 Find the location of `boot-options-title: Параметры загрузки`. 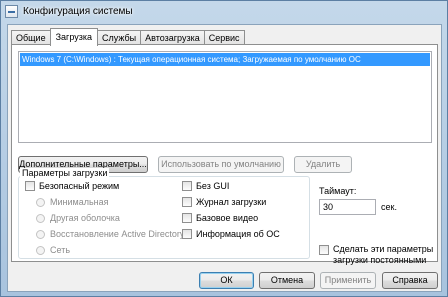

boot-options-title: Параметры загрузки is located at coordinates (65, 173).